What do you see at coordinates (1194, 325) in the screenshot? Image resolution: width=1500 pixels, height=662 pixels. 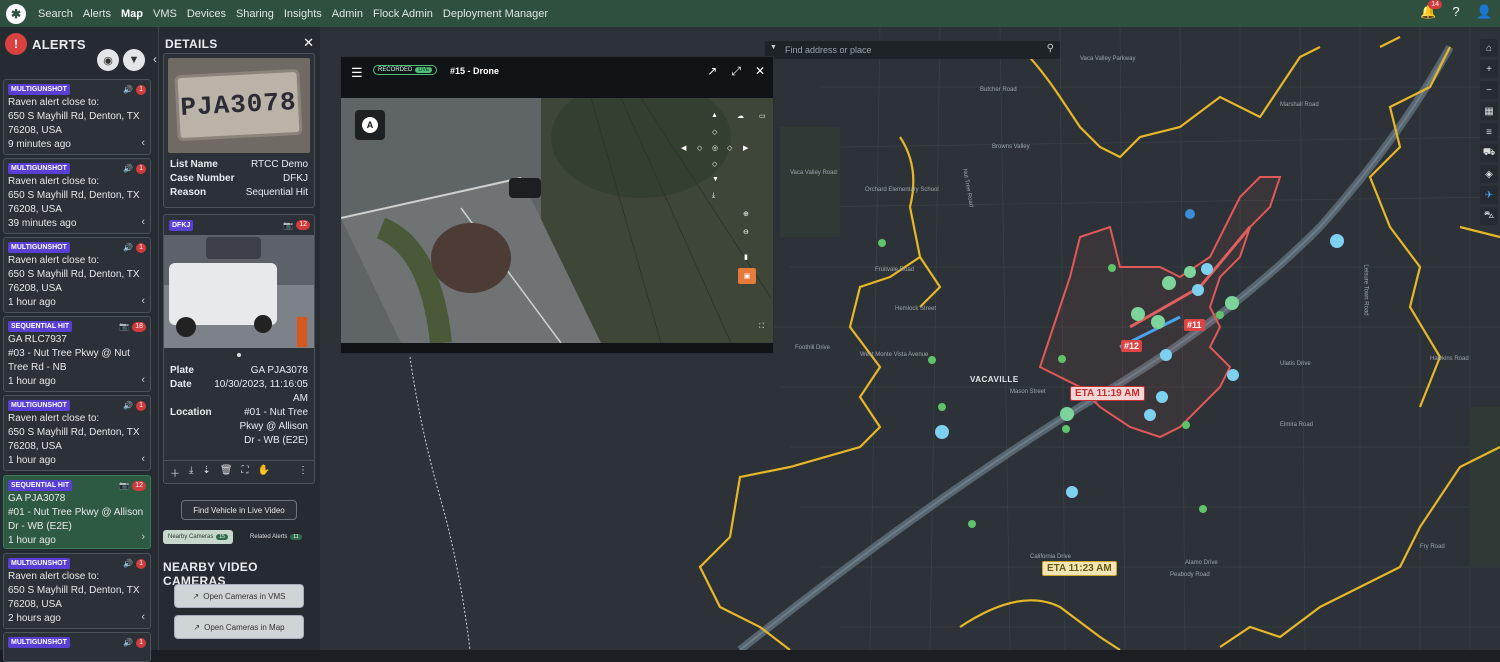 I see `unit-marker: #11` at bounding box center [1194, 325].